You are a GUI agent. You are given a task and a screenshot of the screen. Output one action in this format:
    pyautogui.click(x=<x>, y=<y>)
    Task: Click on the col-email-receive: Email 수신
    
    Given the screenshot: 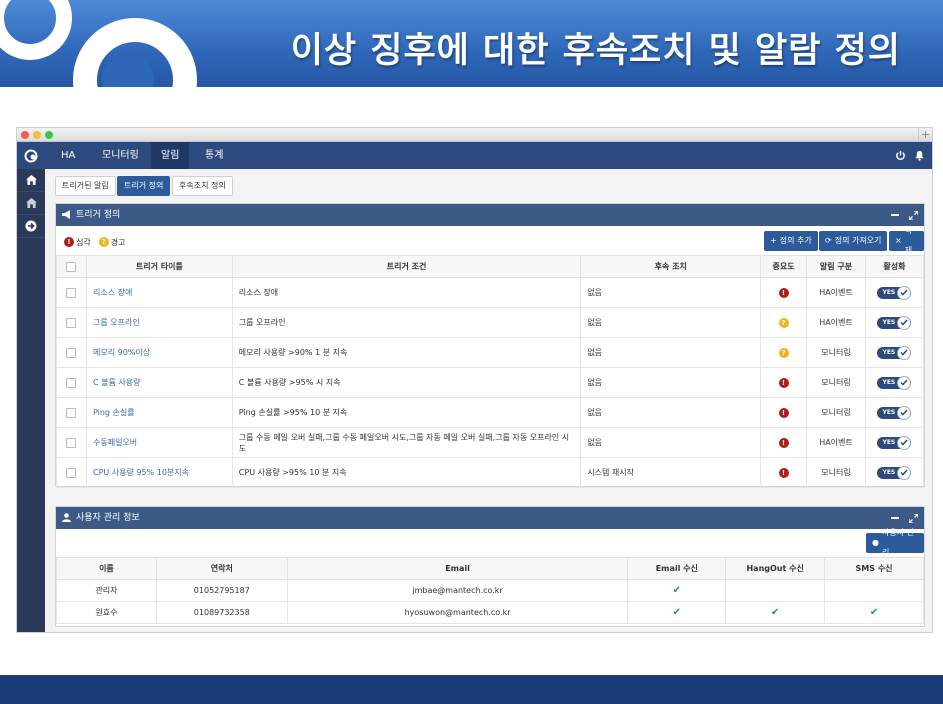 What is the action you would take?
    pyautogui.click(x=677, y=568)
    